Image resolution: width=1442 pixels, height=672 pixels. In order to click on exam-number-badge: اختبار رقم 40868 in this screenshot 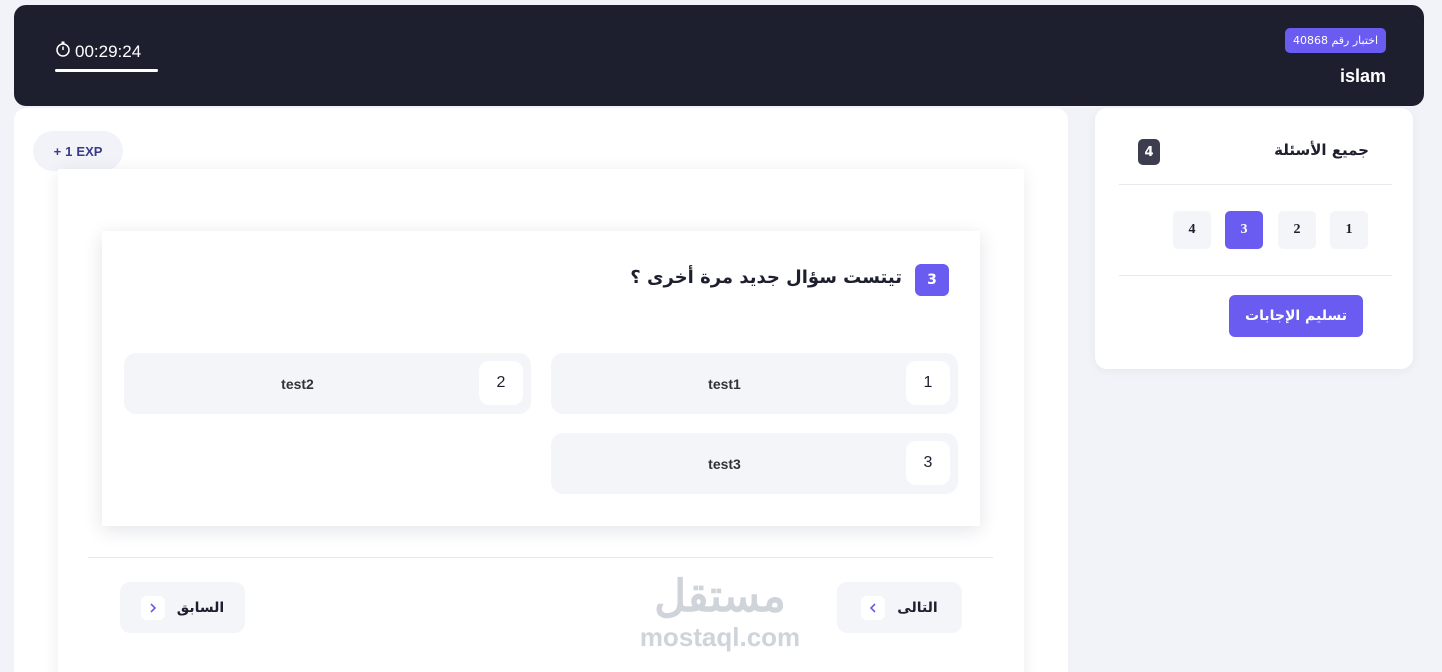, I will do `click(1335, 40)`.